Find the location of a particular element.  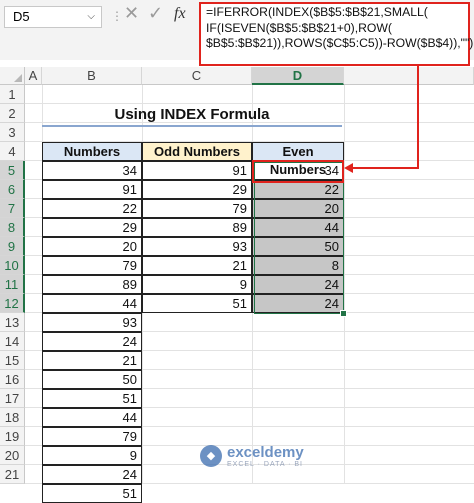

row-header: 12 is located at coordinates (12, 303).